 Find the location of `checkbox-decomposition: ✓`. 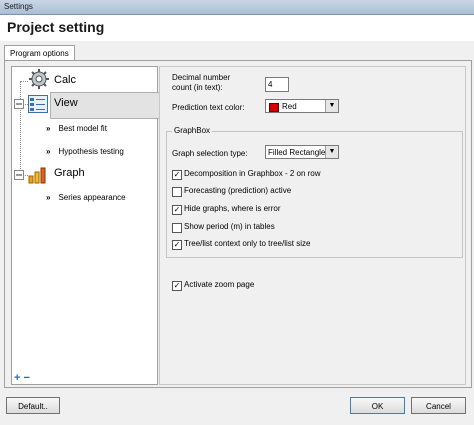

checkbox-decomposition: ✓ is located at coordinates (177, 175).